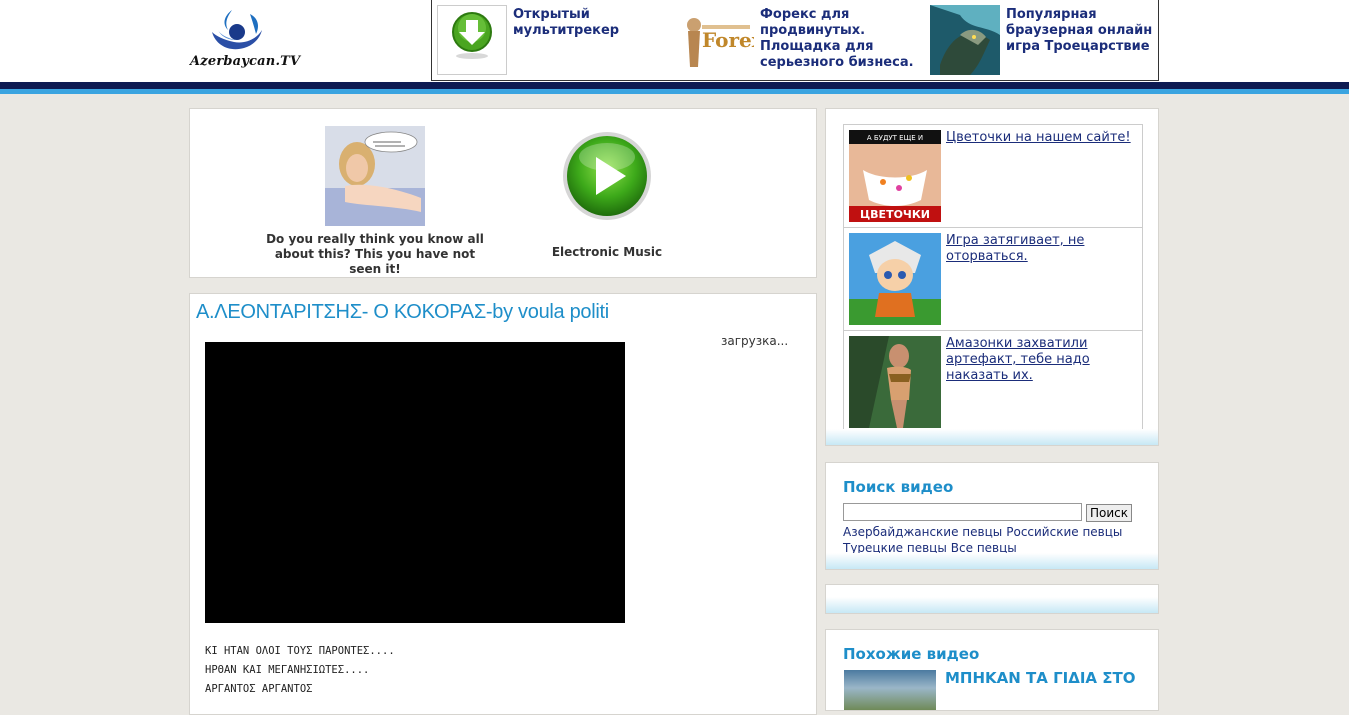 The image size is (1349, 715). I want to click on promo-woman-thumbnail, so click(375, 176).